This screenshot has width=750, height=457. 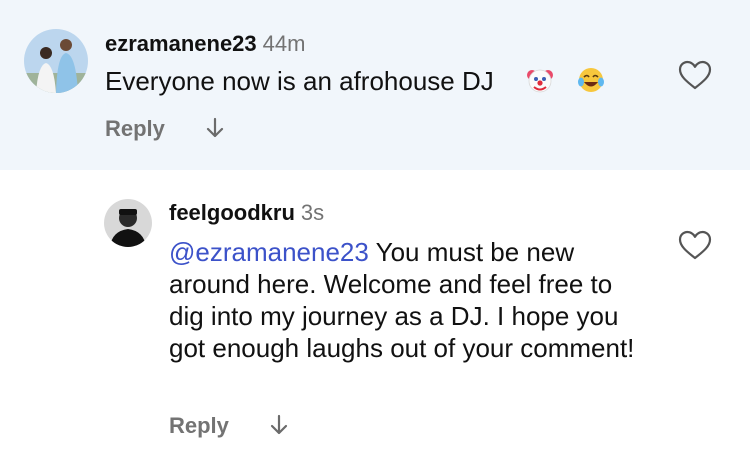 What do you see at coordinates (299, 81) in the screenshot?
I see `comment-body: Everyone now is an afrohouse DJ` at bounding box center [299, 81].